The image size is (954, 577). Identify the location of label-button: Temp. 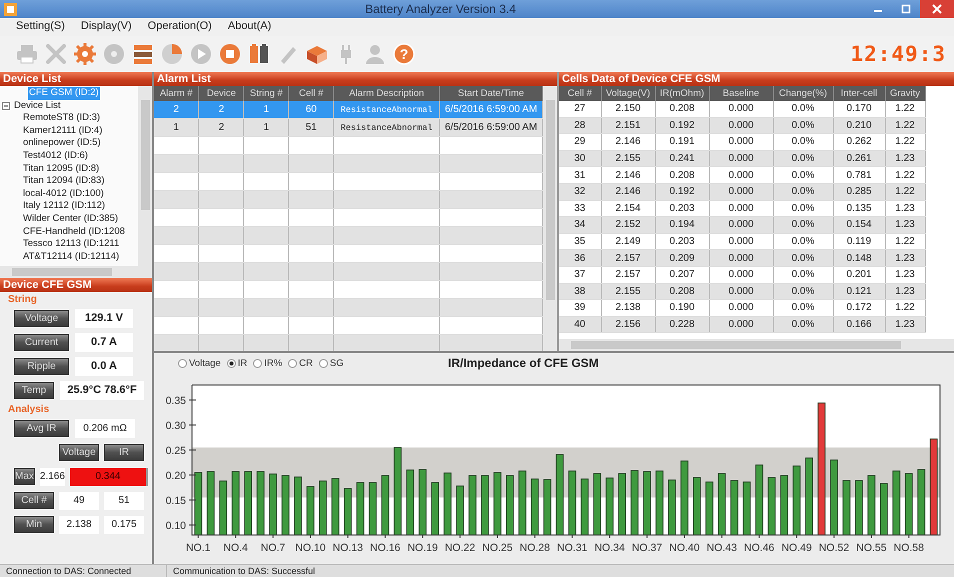
(34, 390).